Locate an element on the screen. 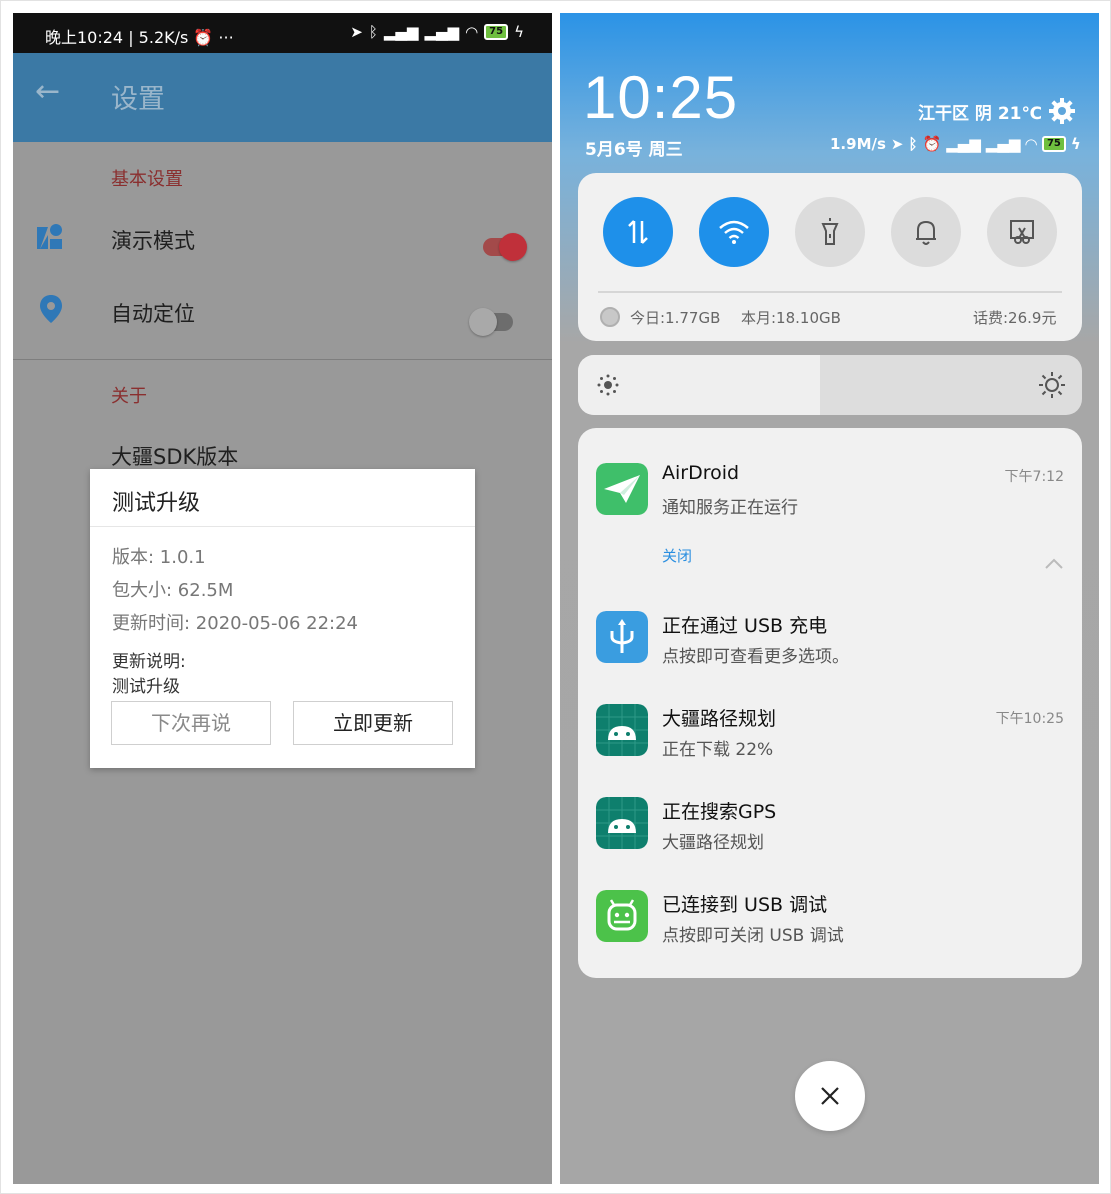  data-transfer-icon is located at coordinates (638, 232).